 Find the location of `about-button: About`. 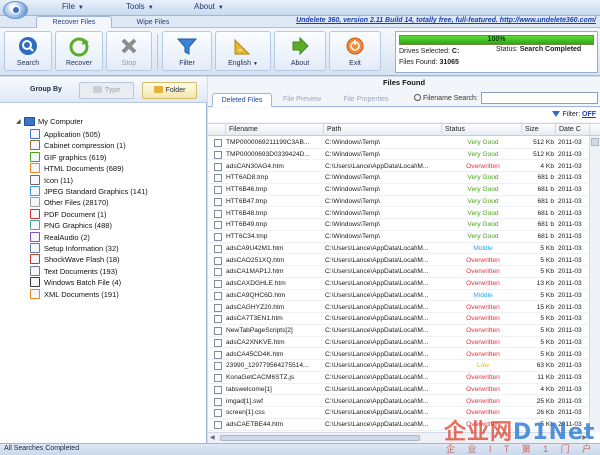

about-button: About is located at coordinates (300, 51).